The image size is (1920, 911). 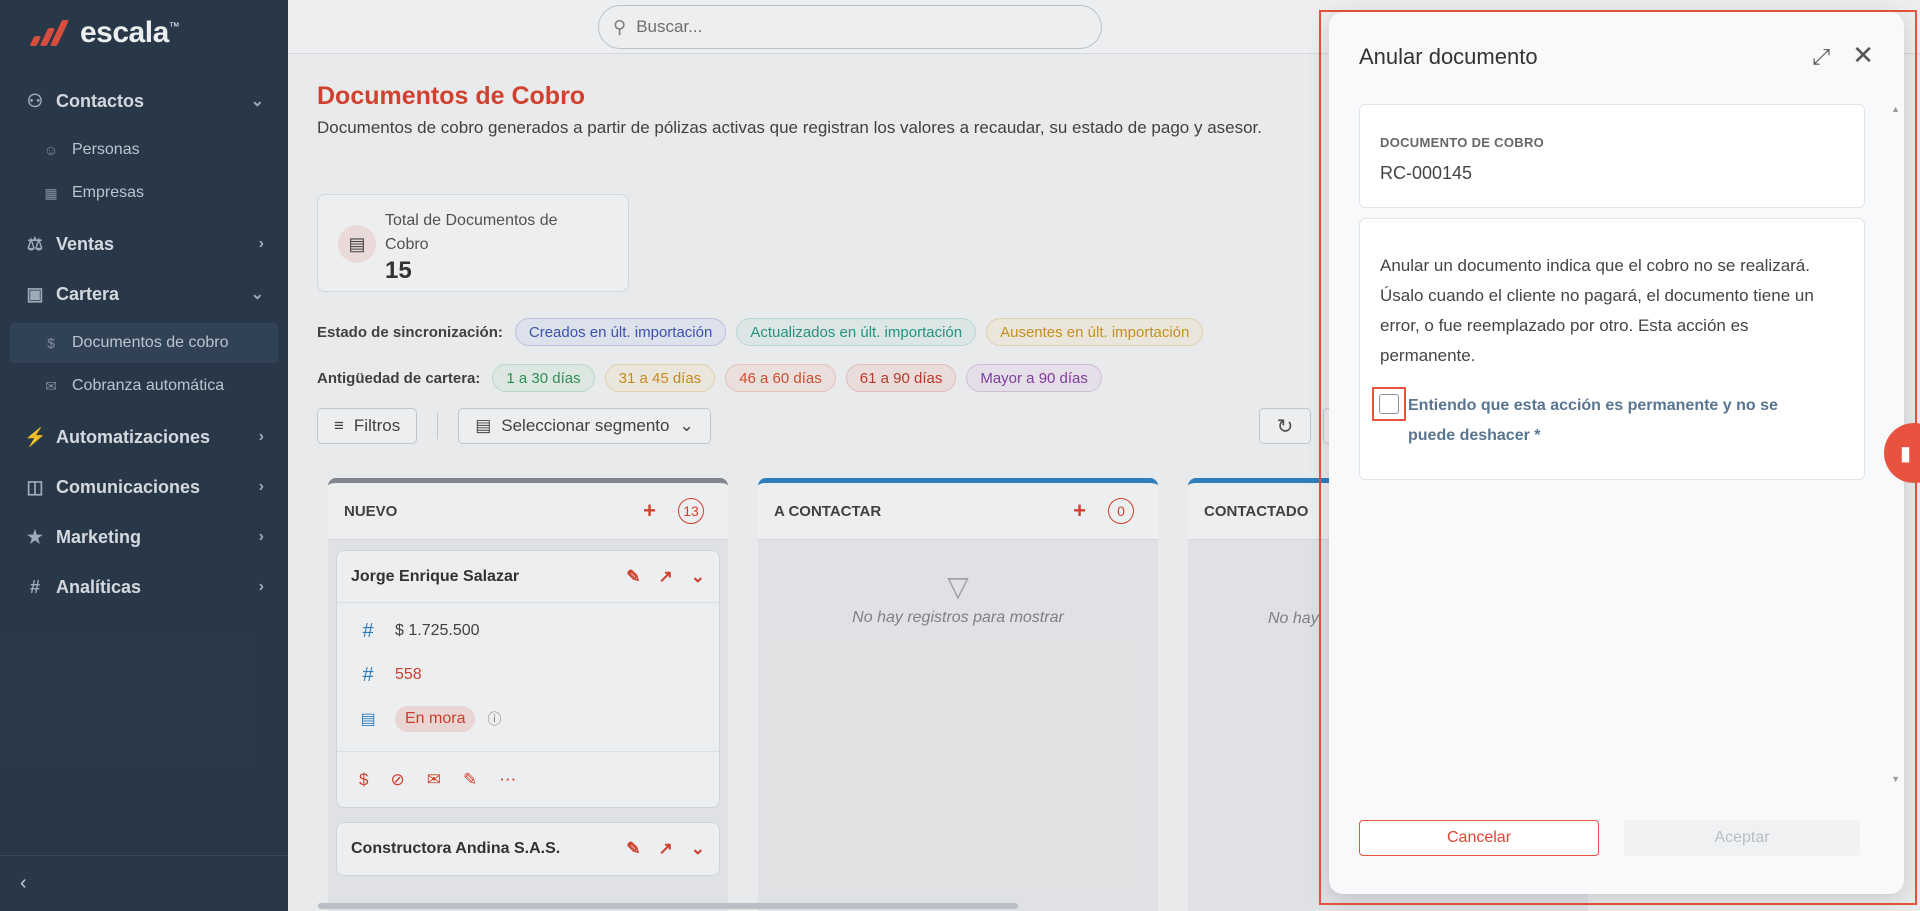 What do you see at coordinates (1863, 55) in the screenshot?
I see `close-icon: ✕` at bounding box center [1863, 55].